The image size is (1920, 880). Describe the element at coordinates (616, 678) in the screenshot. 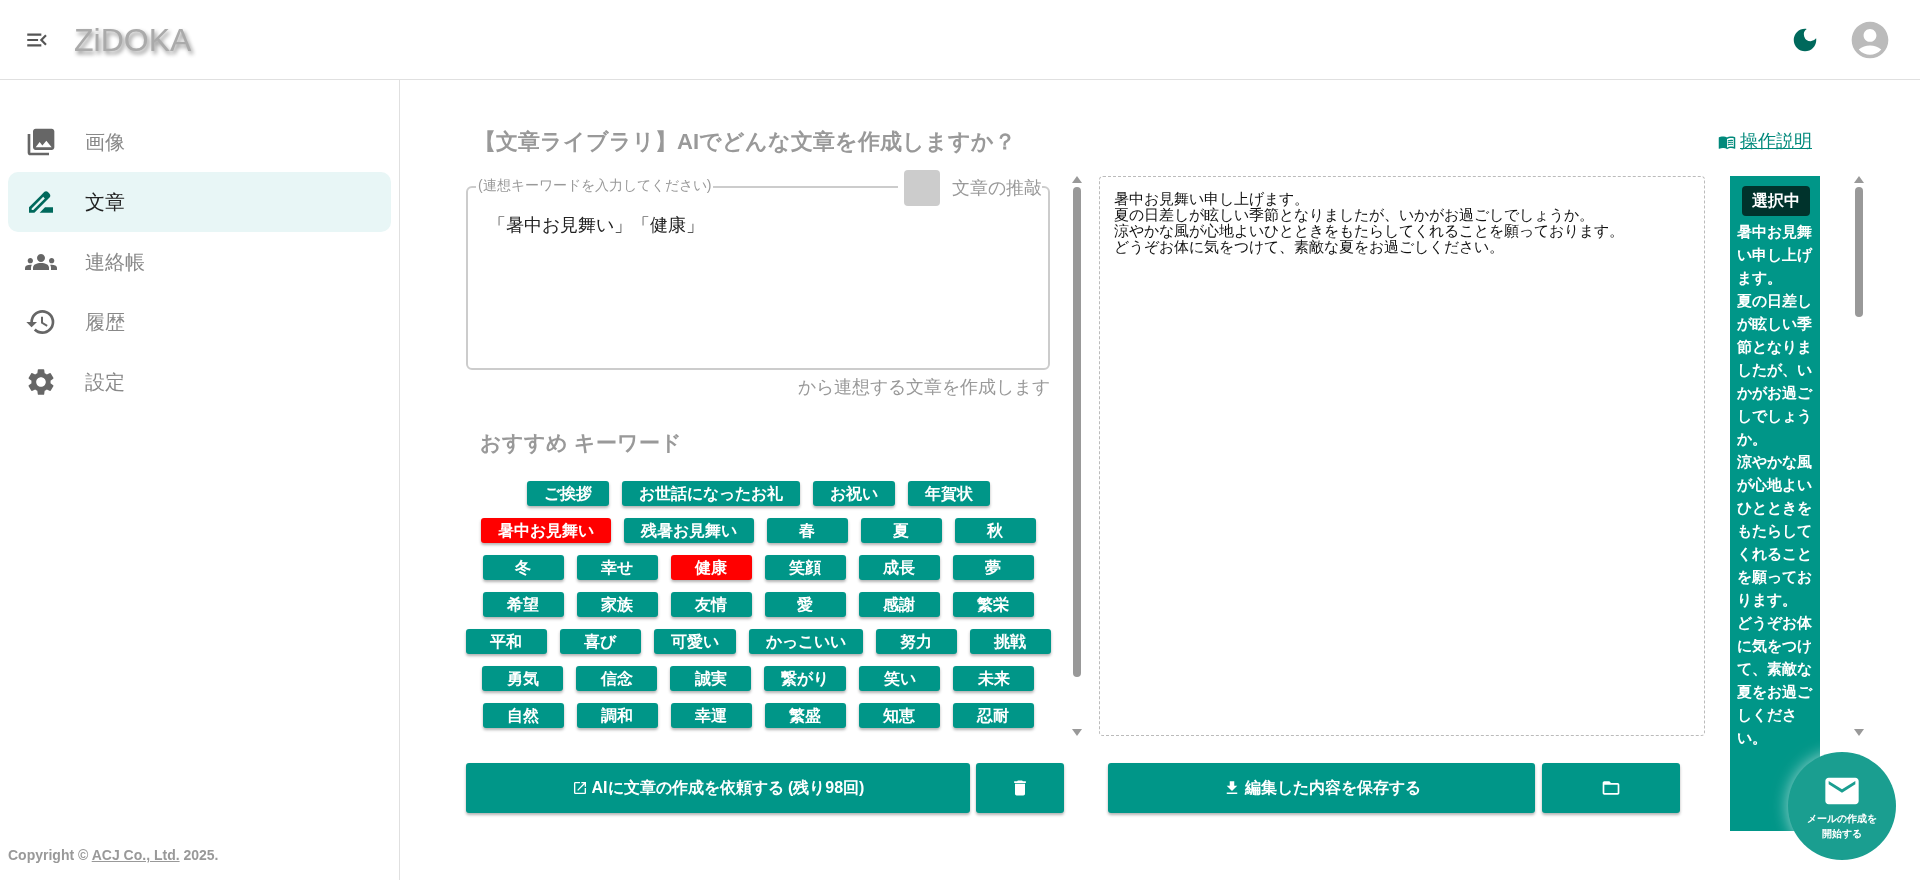

I see `keyword-chip: 信念` at that location.